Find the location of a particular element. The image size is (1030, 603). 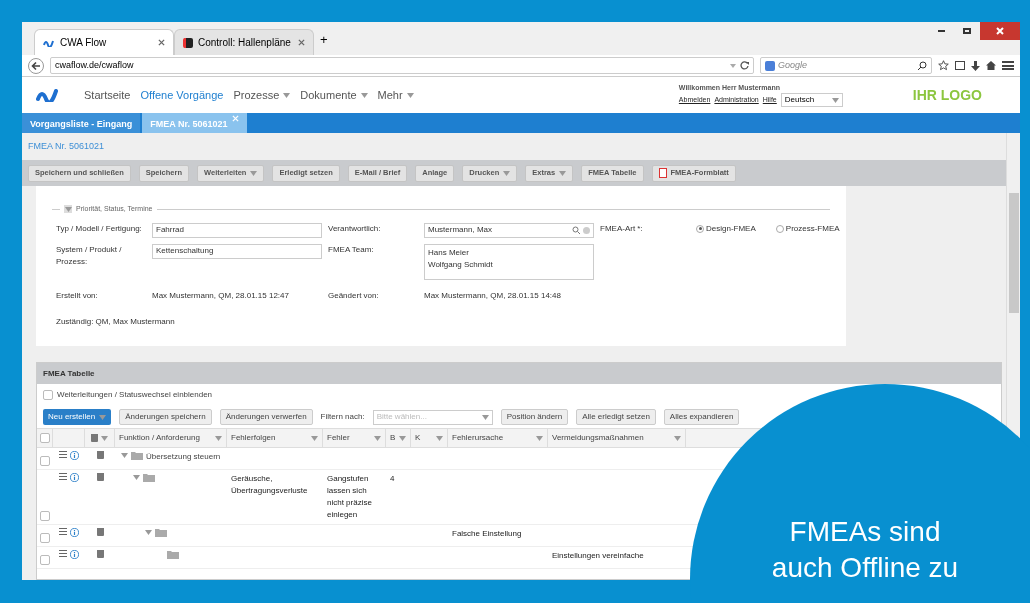

column-header: Funktion / Anforderung is located at coordinates (171, 438).